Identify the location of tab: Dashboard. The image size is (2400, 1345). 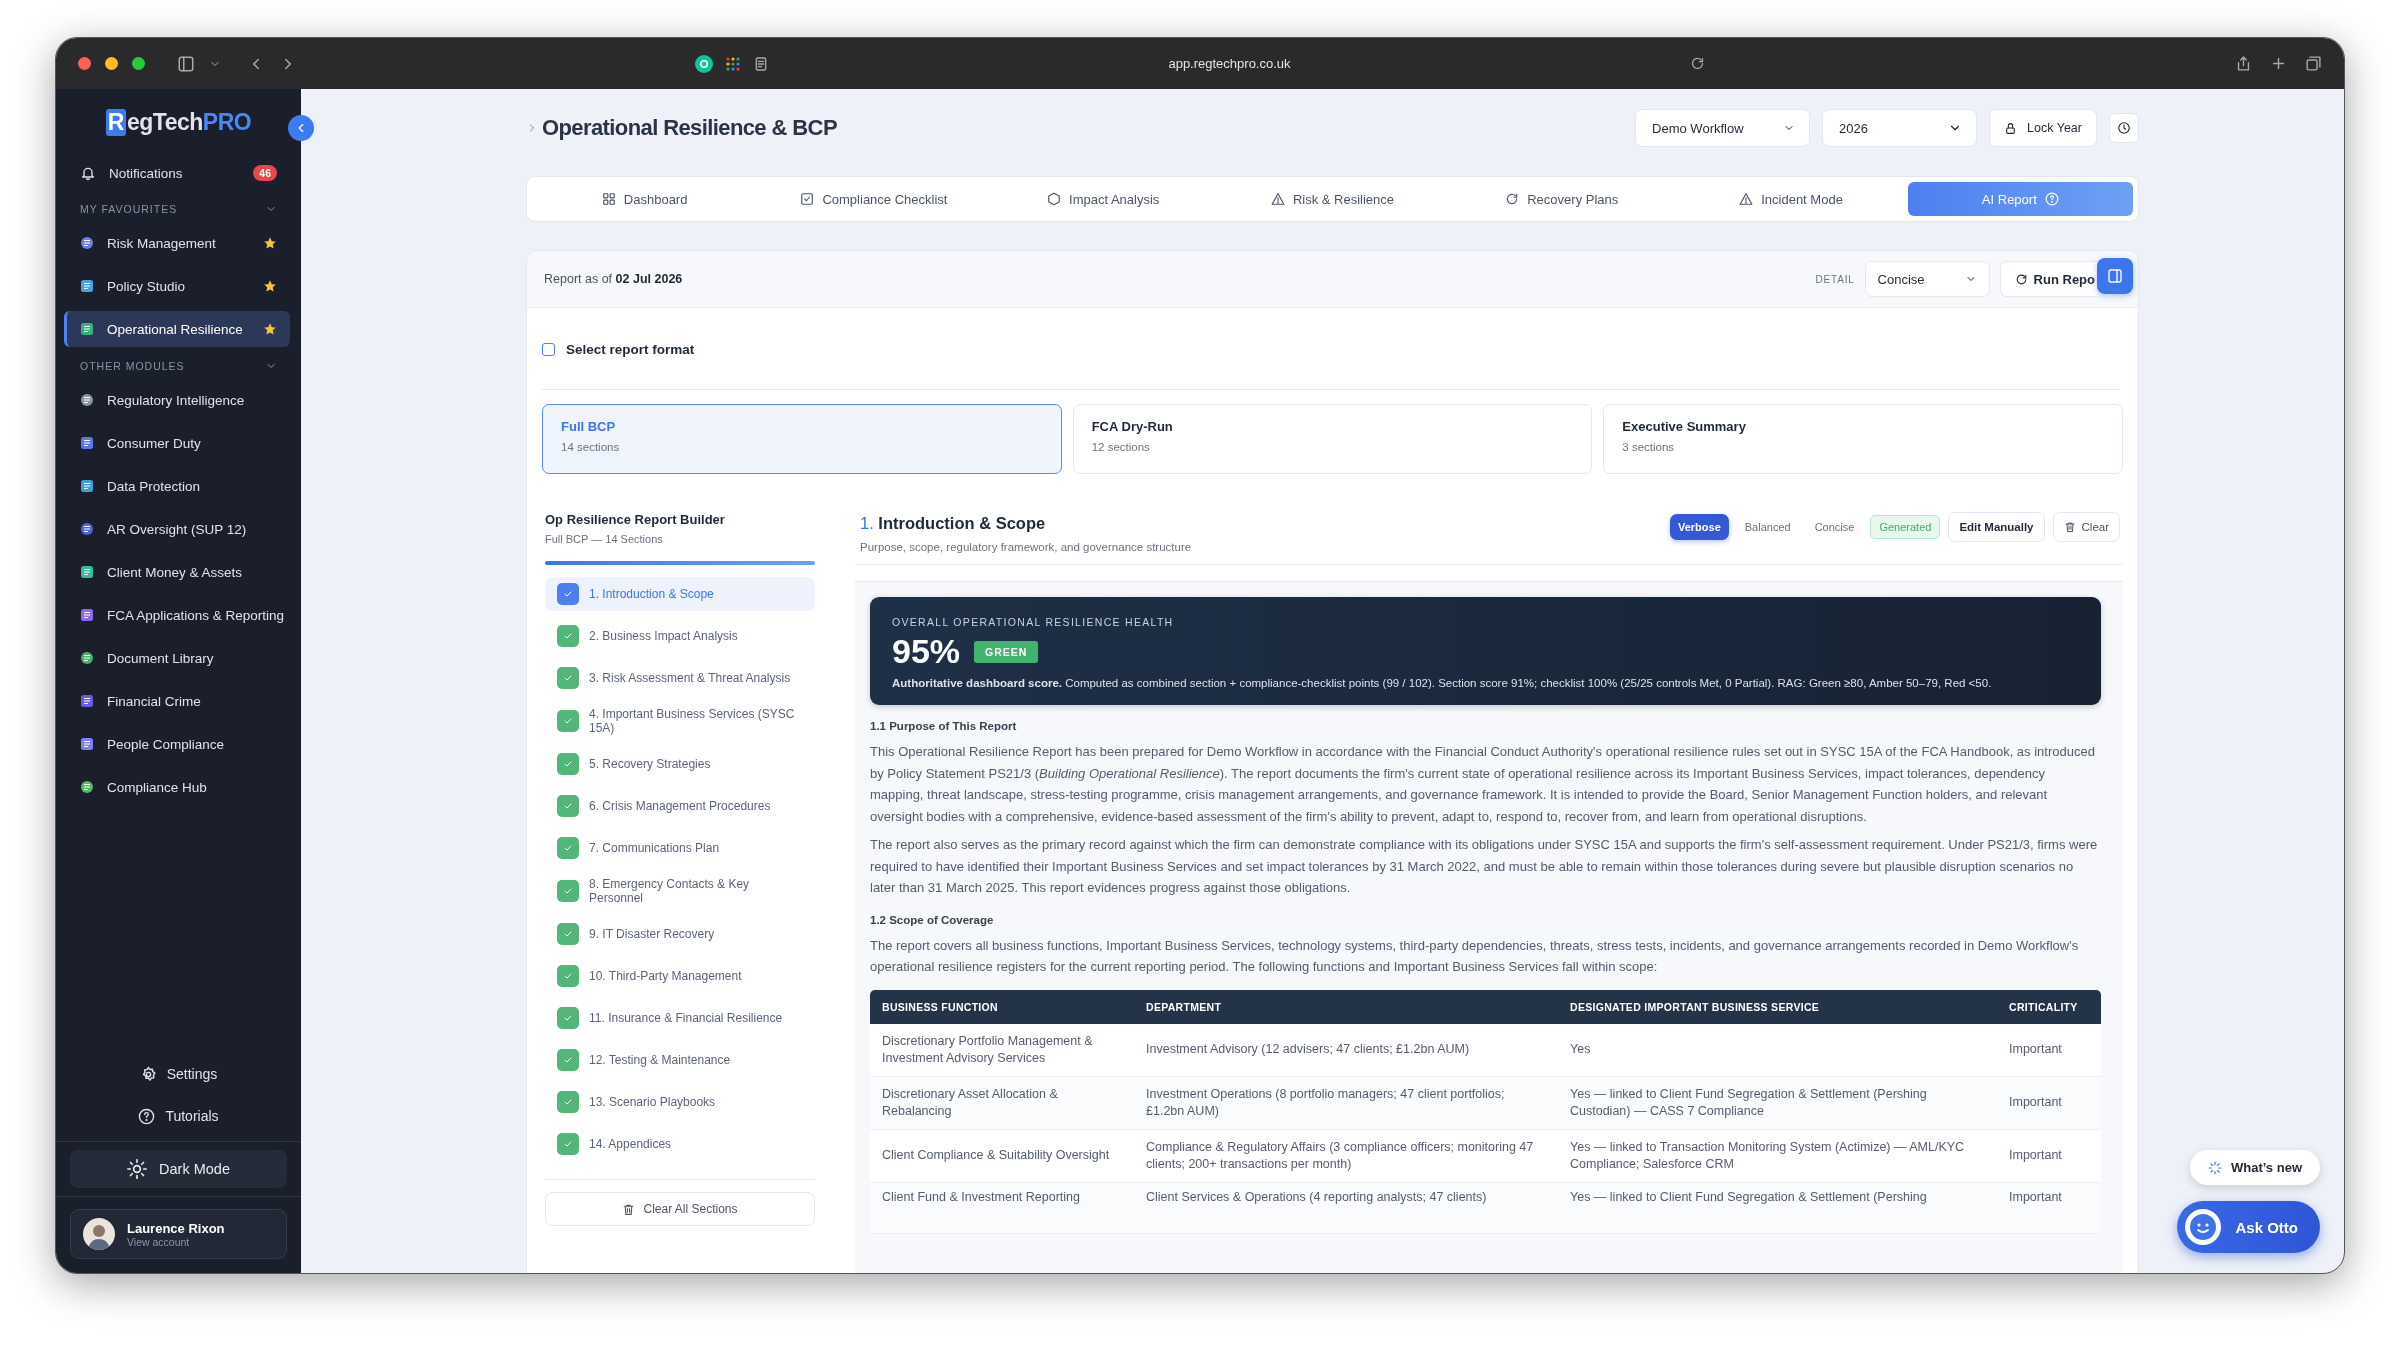
(645, 199).